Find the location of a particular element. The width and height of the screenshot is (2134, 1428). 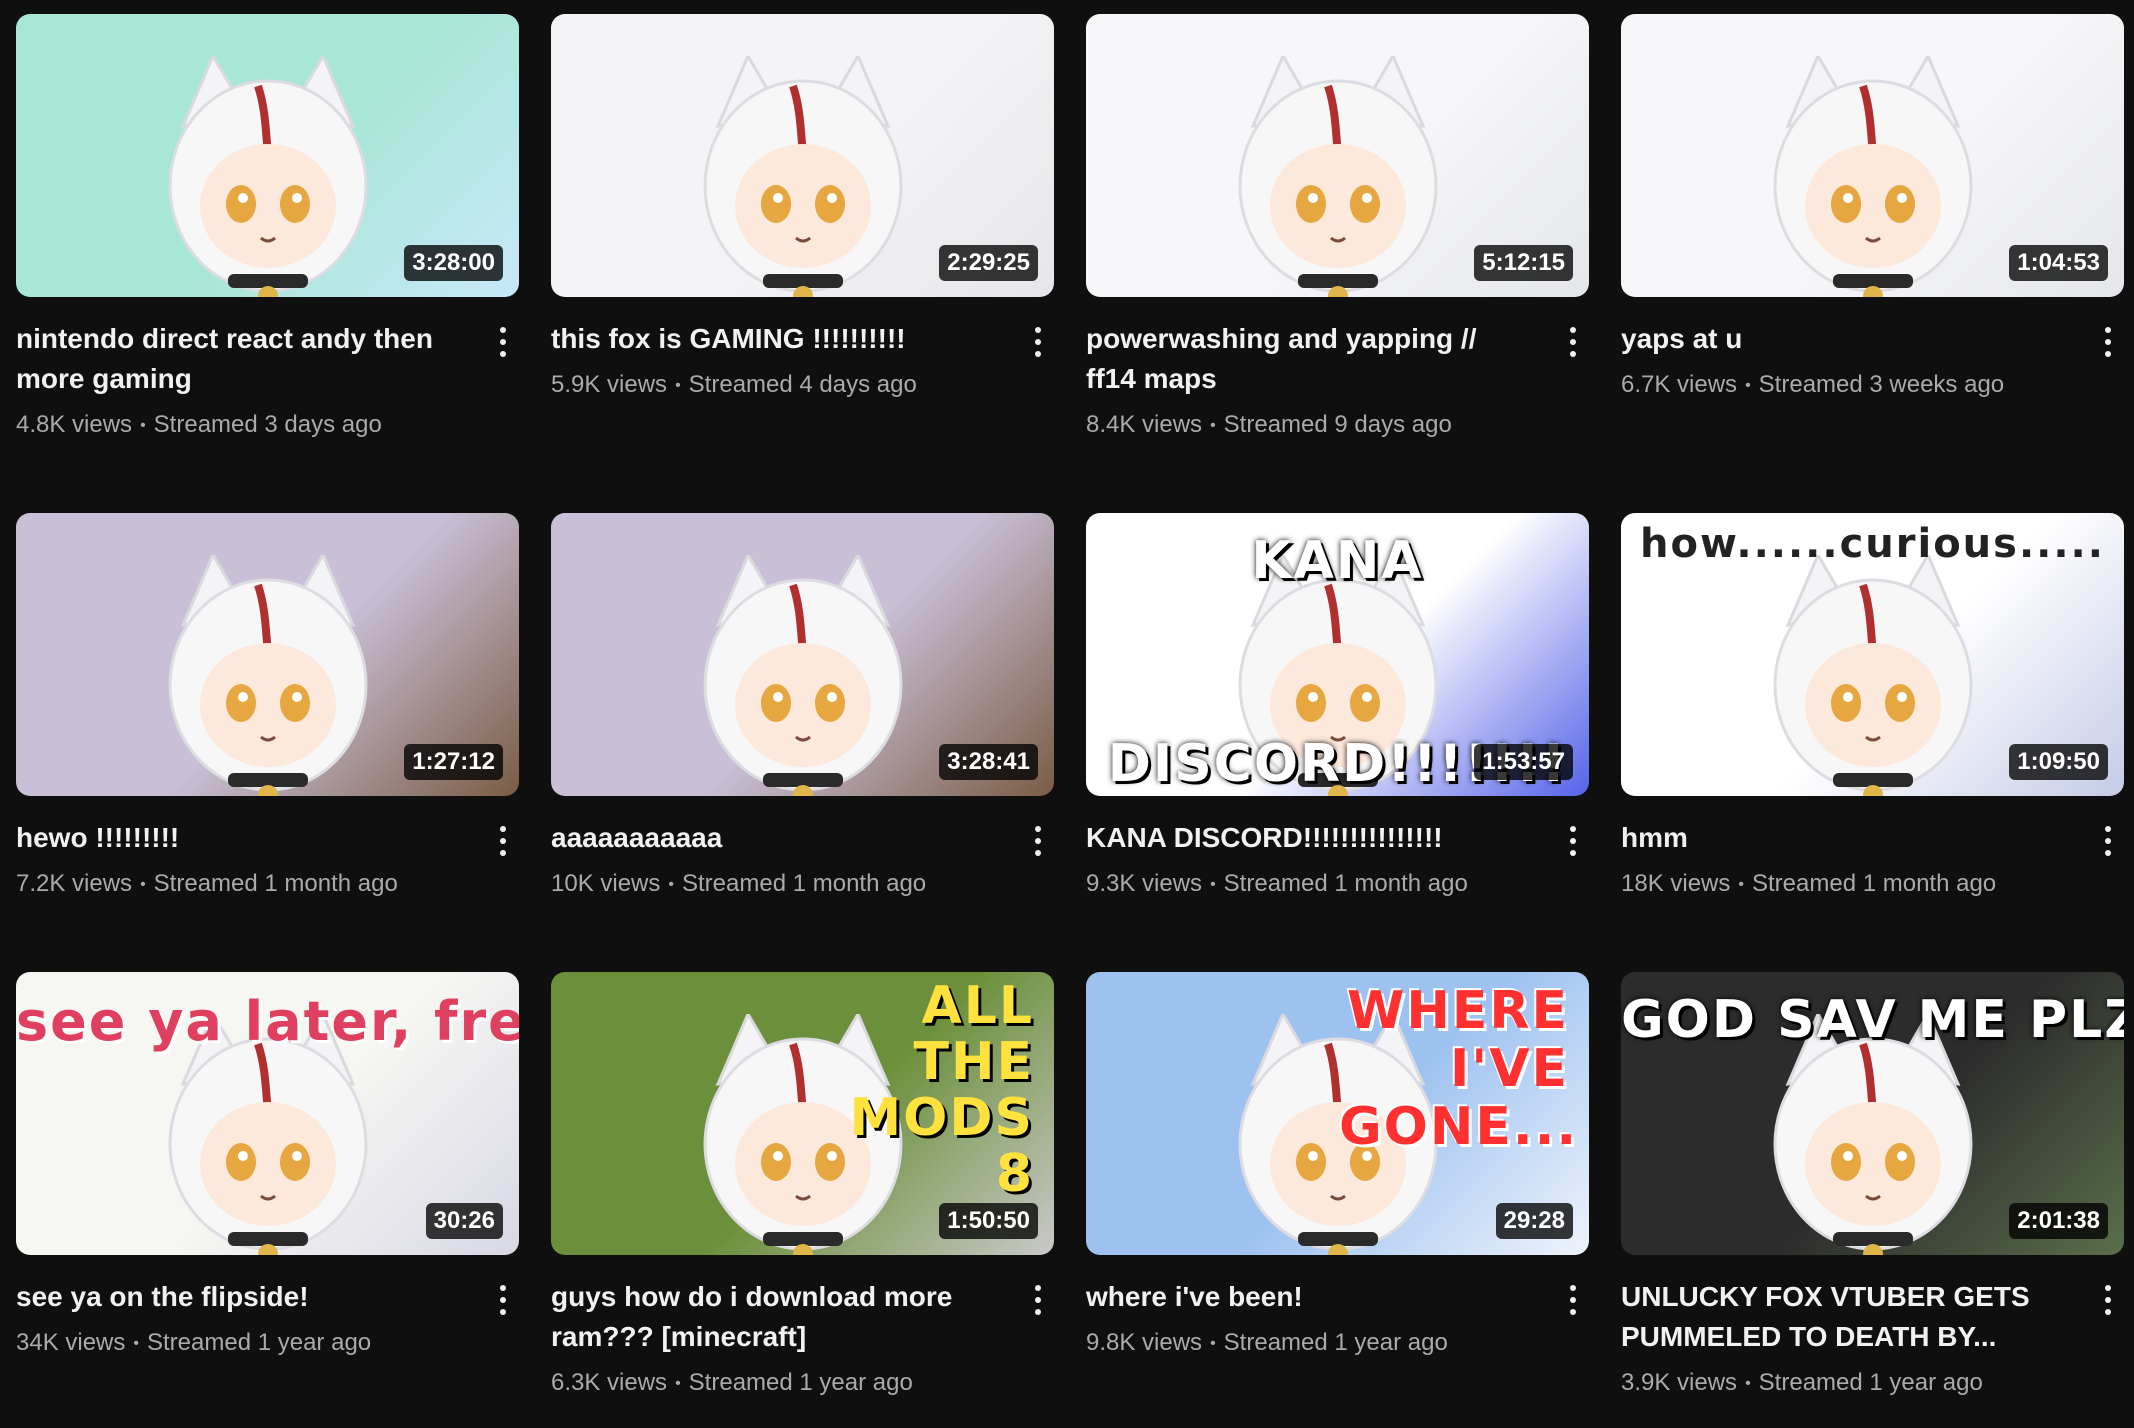

video-stats: 34K views • Streamed 1 year ago is located at coordinates (239, 1344).